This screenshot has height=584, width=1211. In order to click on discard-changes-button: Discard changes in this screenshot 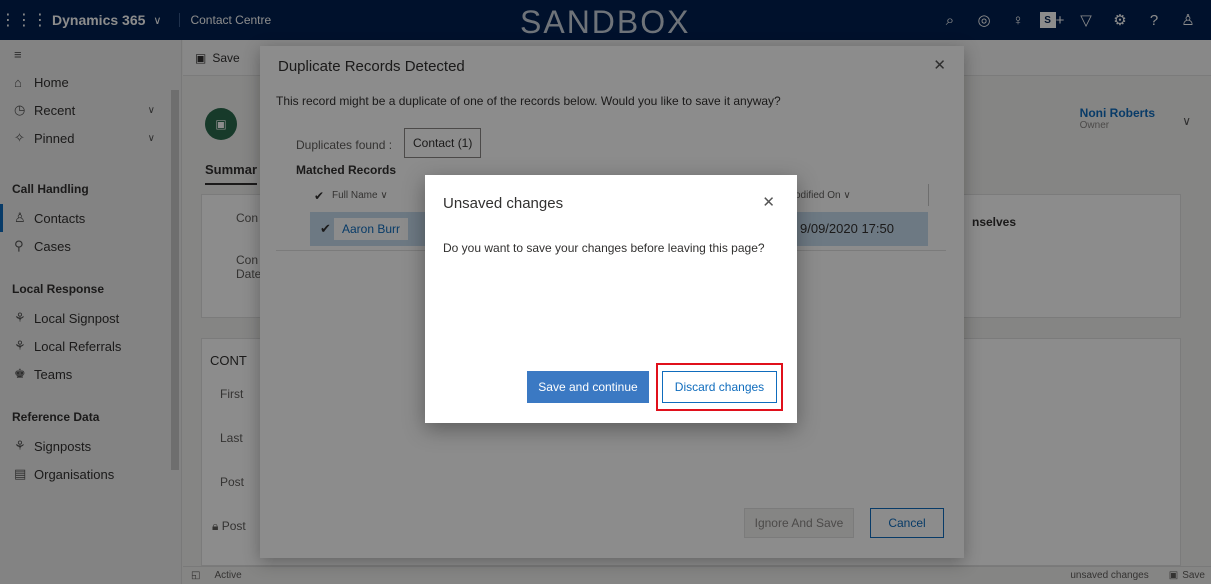, I will do `click(719, 387)`.